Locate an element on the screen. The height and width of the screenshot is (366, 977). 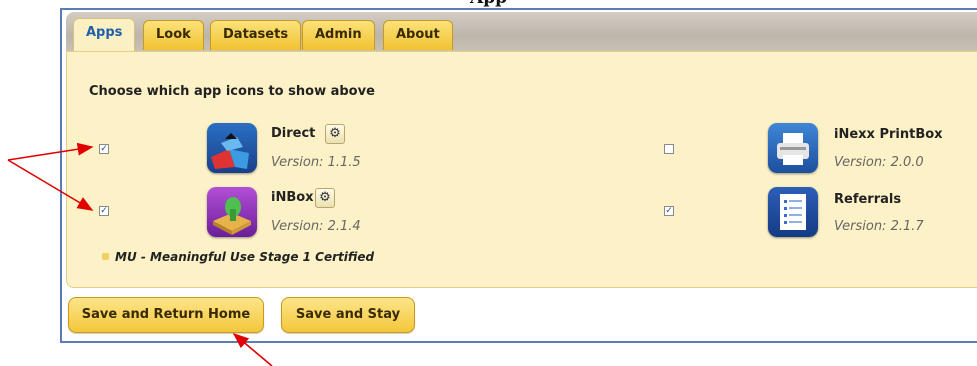
tab-apps: Apps is located at coordinates (104, 34).